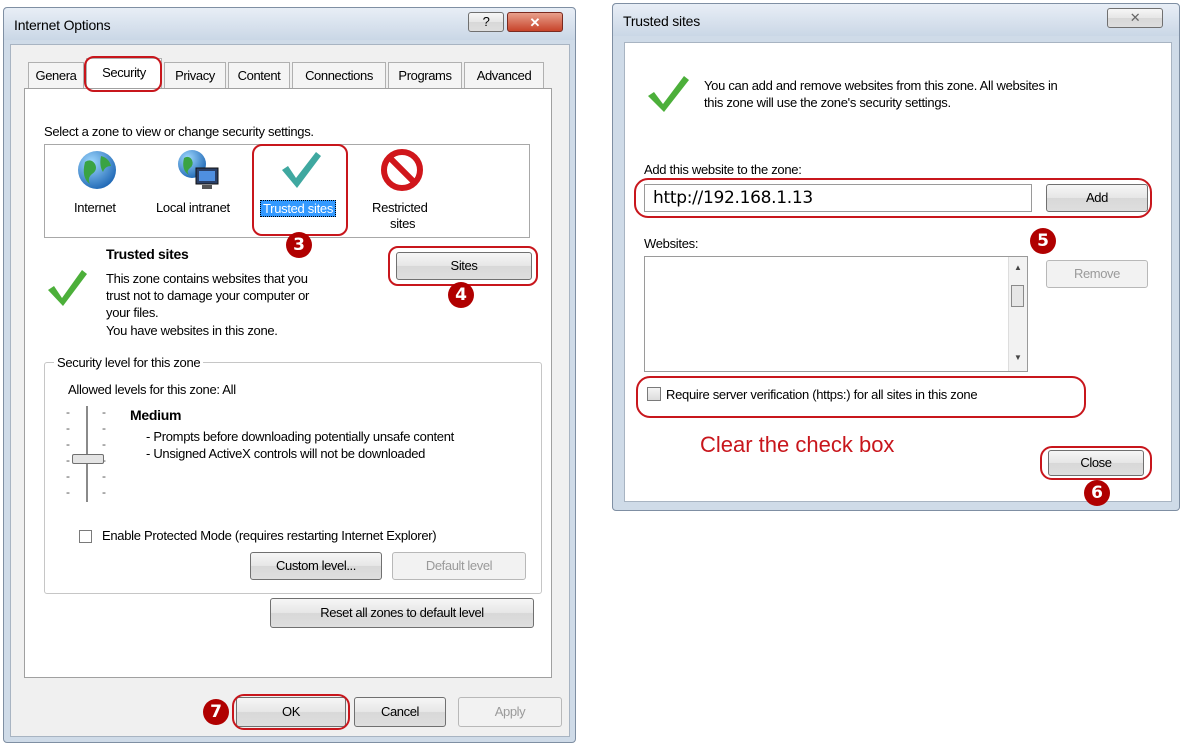 This screenshot has width=1187, height=745. I want to click on zone-trusted-sites-label: Trusted sites, so click(298, 208).